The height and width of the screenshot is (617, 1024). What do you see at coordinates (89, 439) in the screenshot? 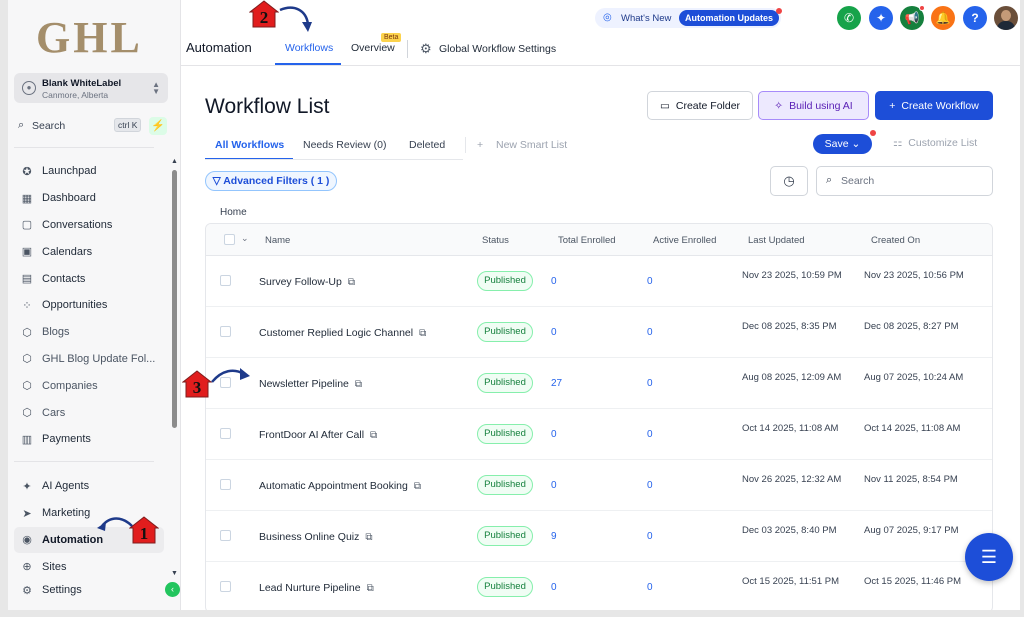
I see `sidebar-item-payments: ▥ Payments` at bounding box center [89, 439].